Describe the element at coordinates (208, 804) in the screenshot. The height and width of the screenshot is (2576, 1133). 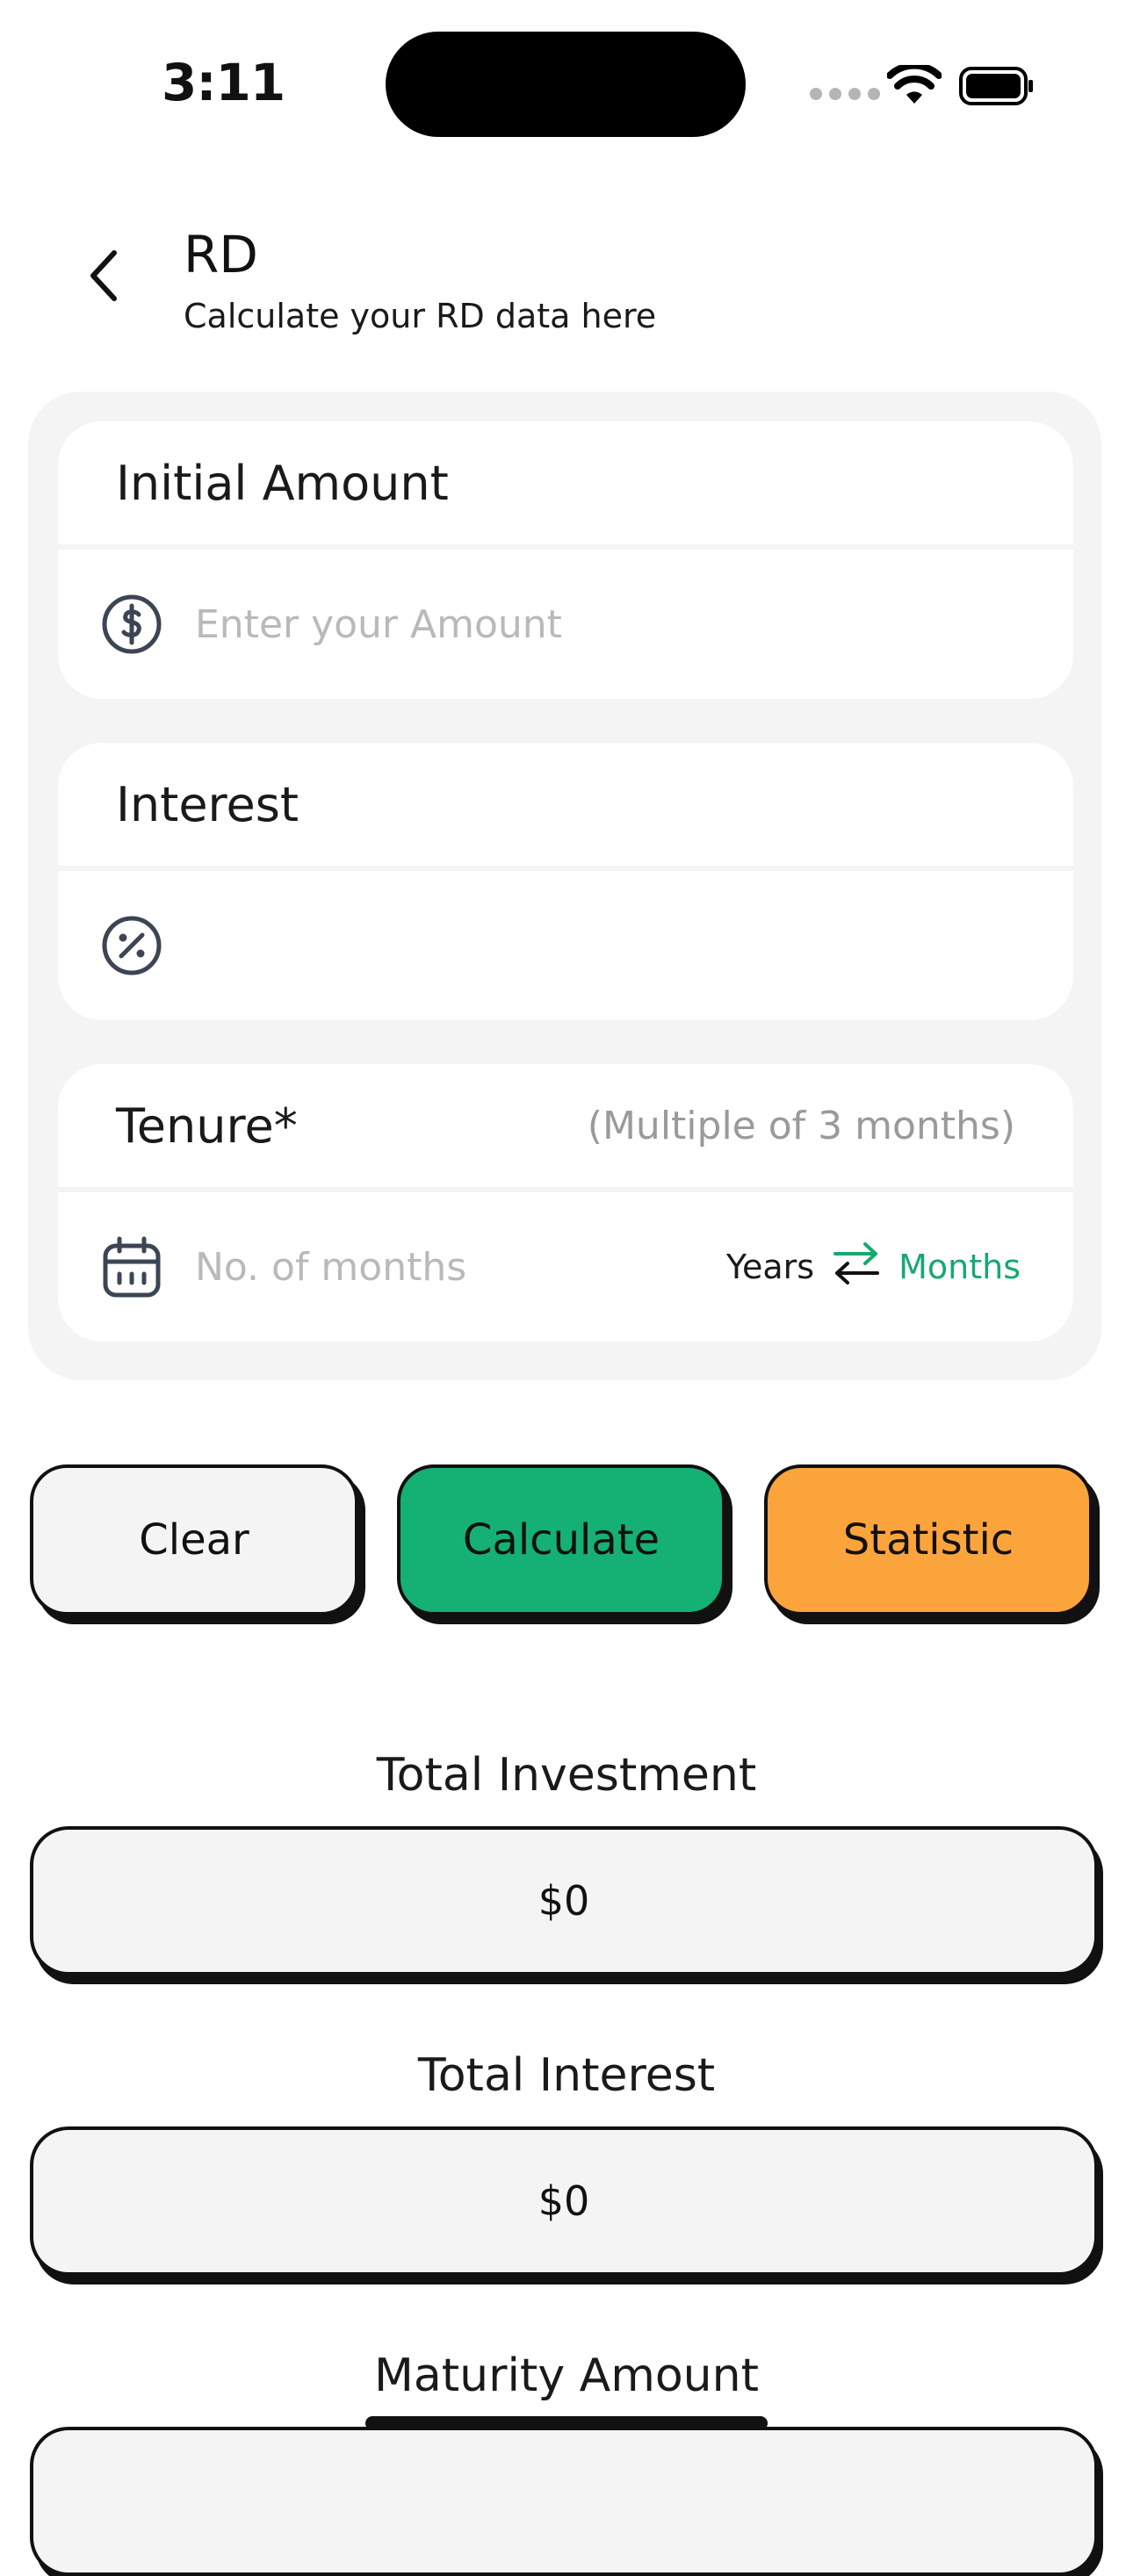
I see `interest-label: Interest` at that location.